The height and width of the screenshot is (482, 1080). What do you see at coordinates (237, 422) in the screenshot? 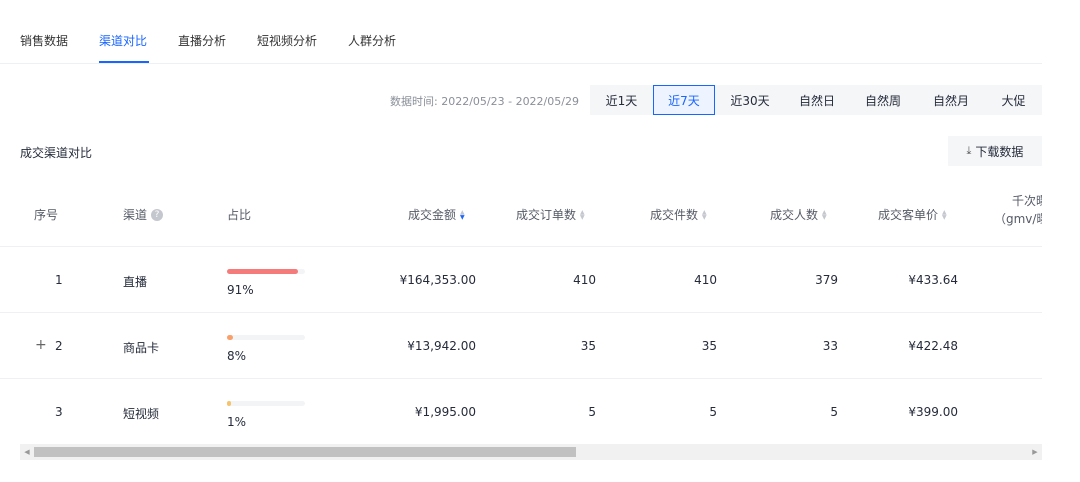
I see `row-share: 1%` at bounding box center [237, 422].